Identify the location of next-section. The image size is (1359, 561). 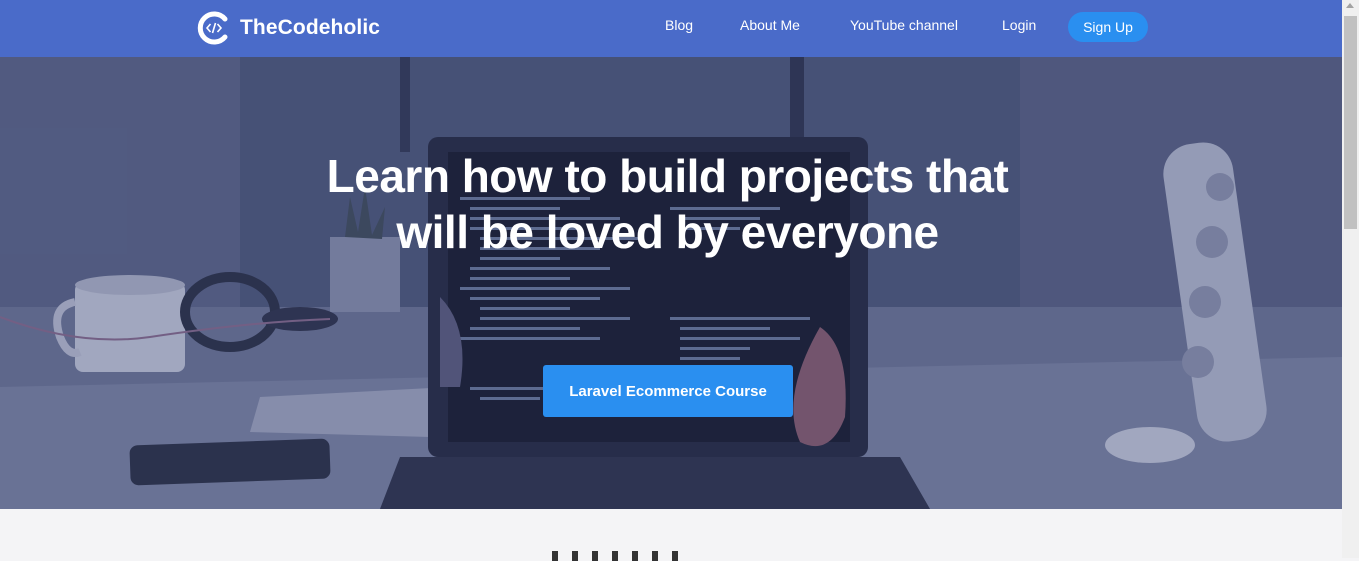
(671, 535).